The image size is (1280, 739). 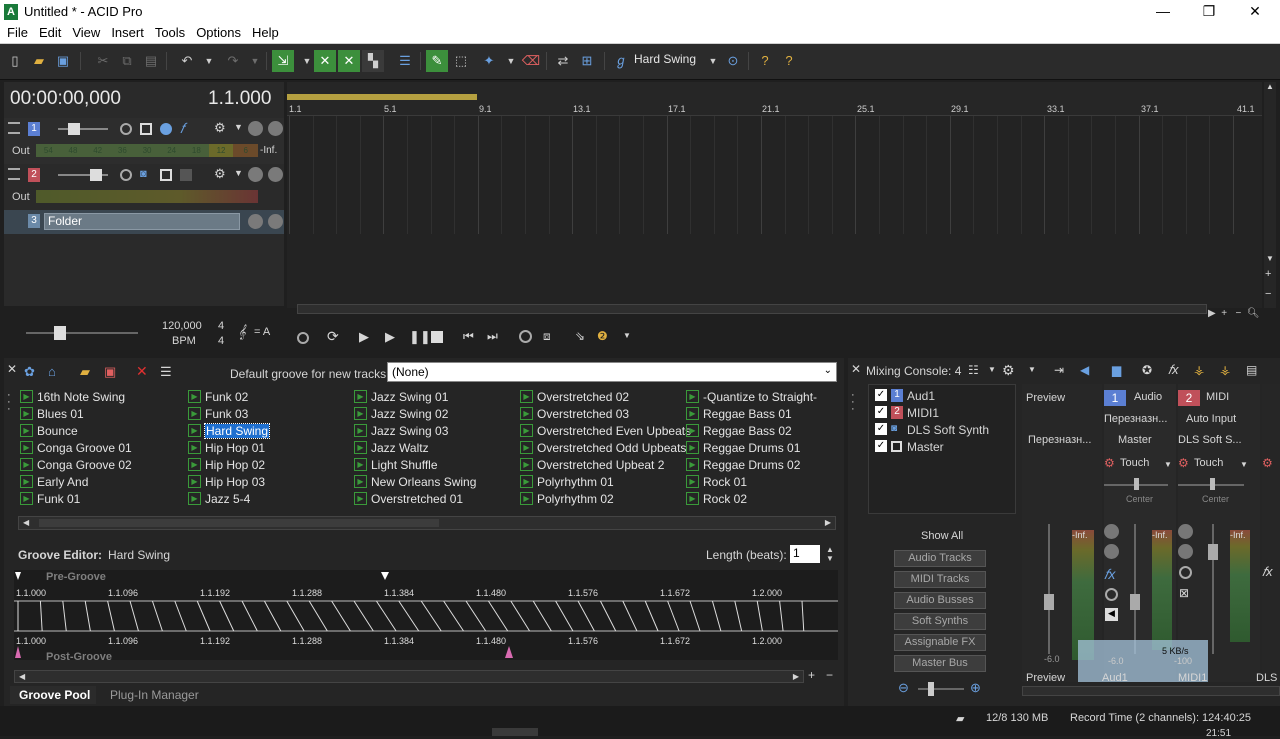 I want to click on groove-item: ▶ Overstretched Even Upbeats, so click(x=605, y=430).